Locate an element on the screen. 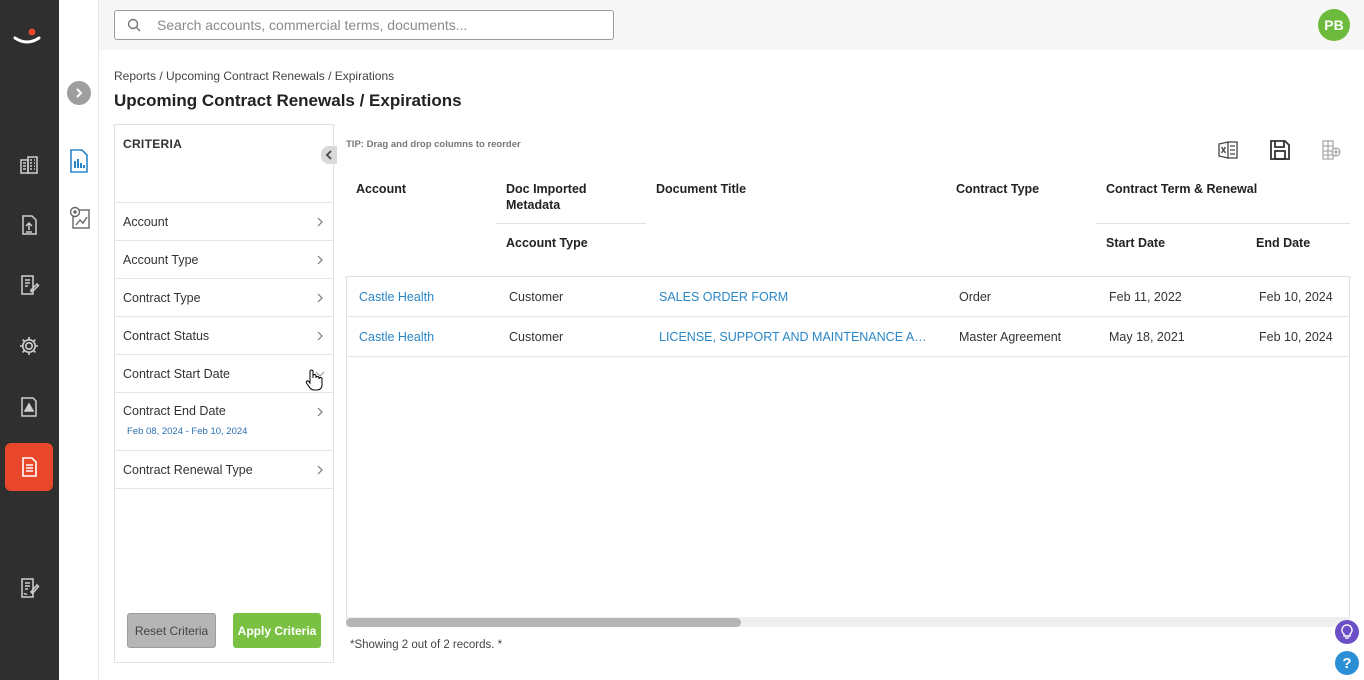 The width and height of the screenshot is (1364, 680). records-count: *Showing 2 out of 2 records. * is located at coordinates (426, 645).